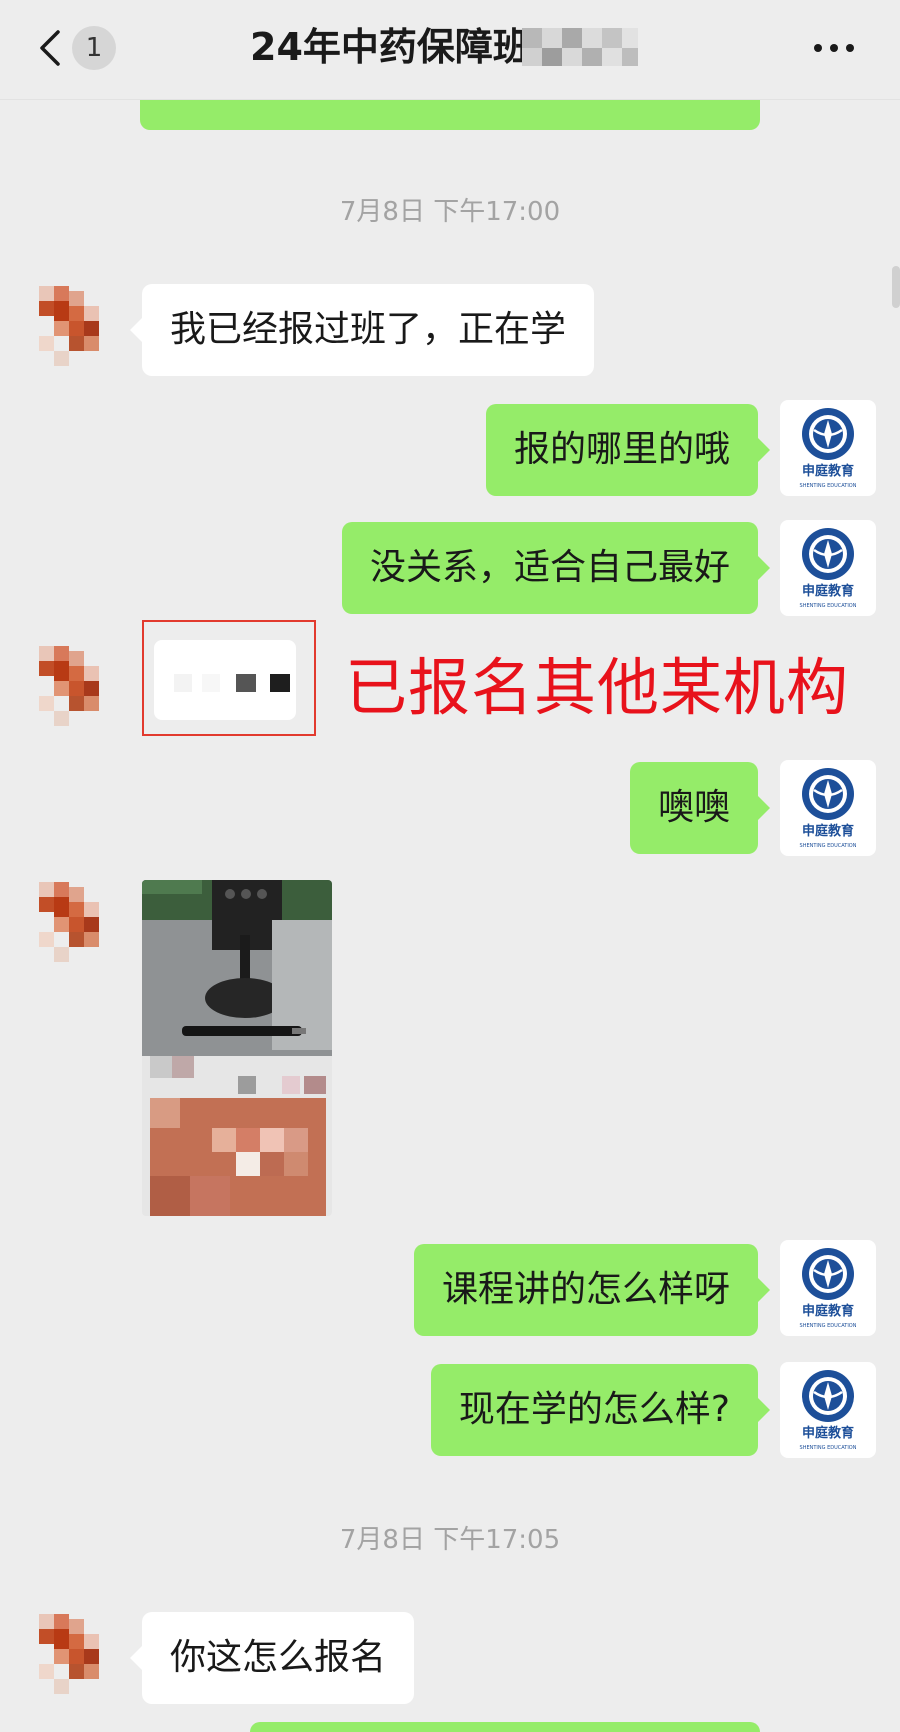 This screenshot has height=1732, width=900. I want to click on chat-title: 24年中药保障班, so click(390, 47).